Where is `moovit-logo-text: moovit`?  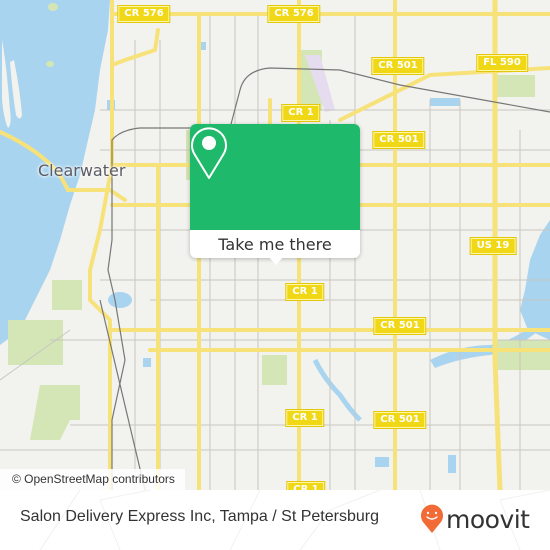
moovit-logo-text: moovit is located at coordinates (488, 519).